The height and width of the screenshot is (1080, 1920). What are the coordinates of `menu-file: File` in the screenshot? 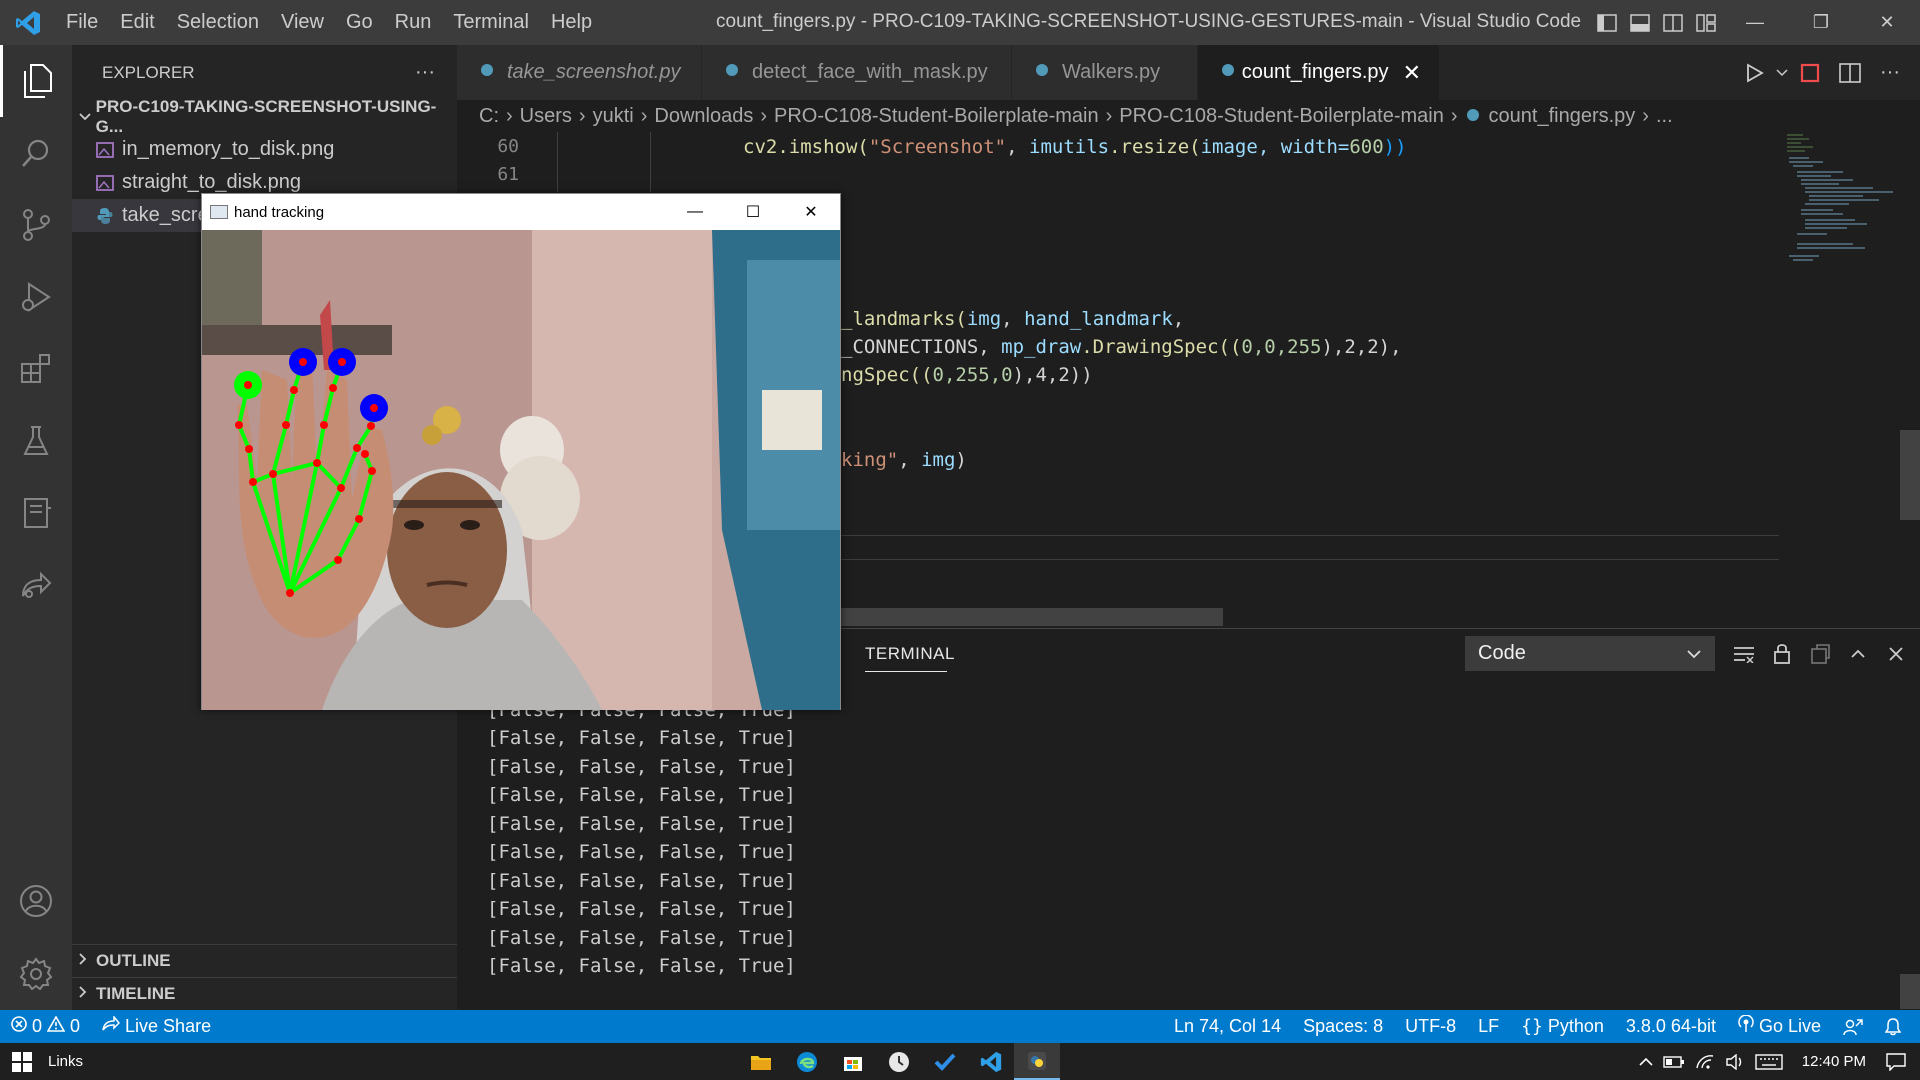 It's located at (82, 22).